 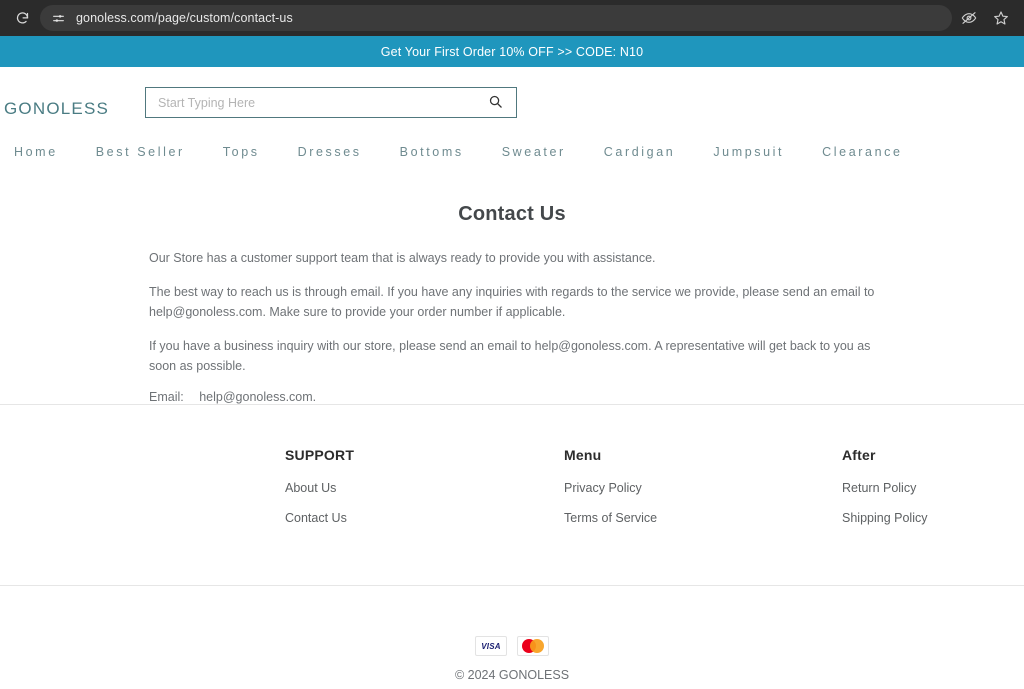 What do you see at coordinates (512, 397) in the screenshot?
I see `email-line: Email: help@gonoless.com.` at bounding box center [512, 397].